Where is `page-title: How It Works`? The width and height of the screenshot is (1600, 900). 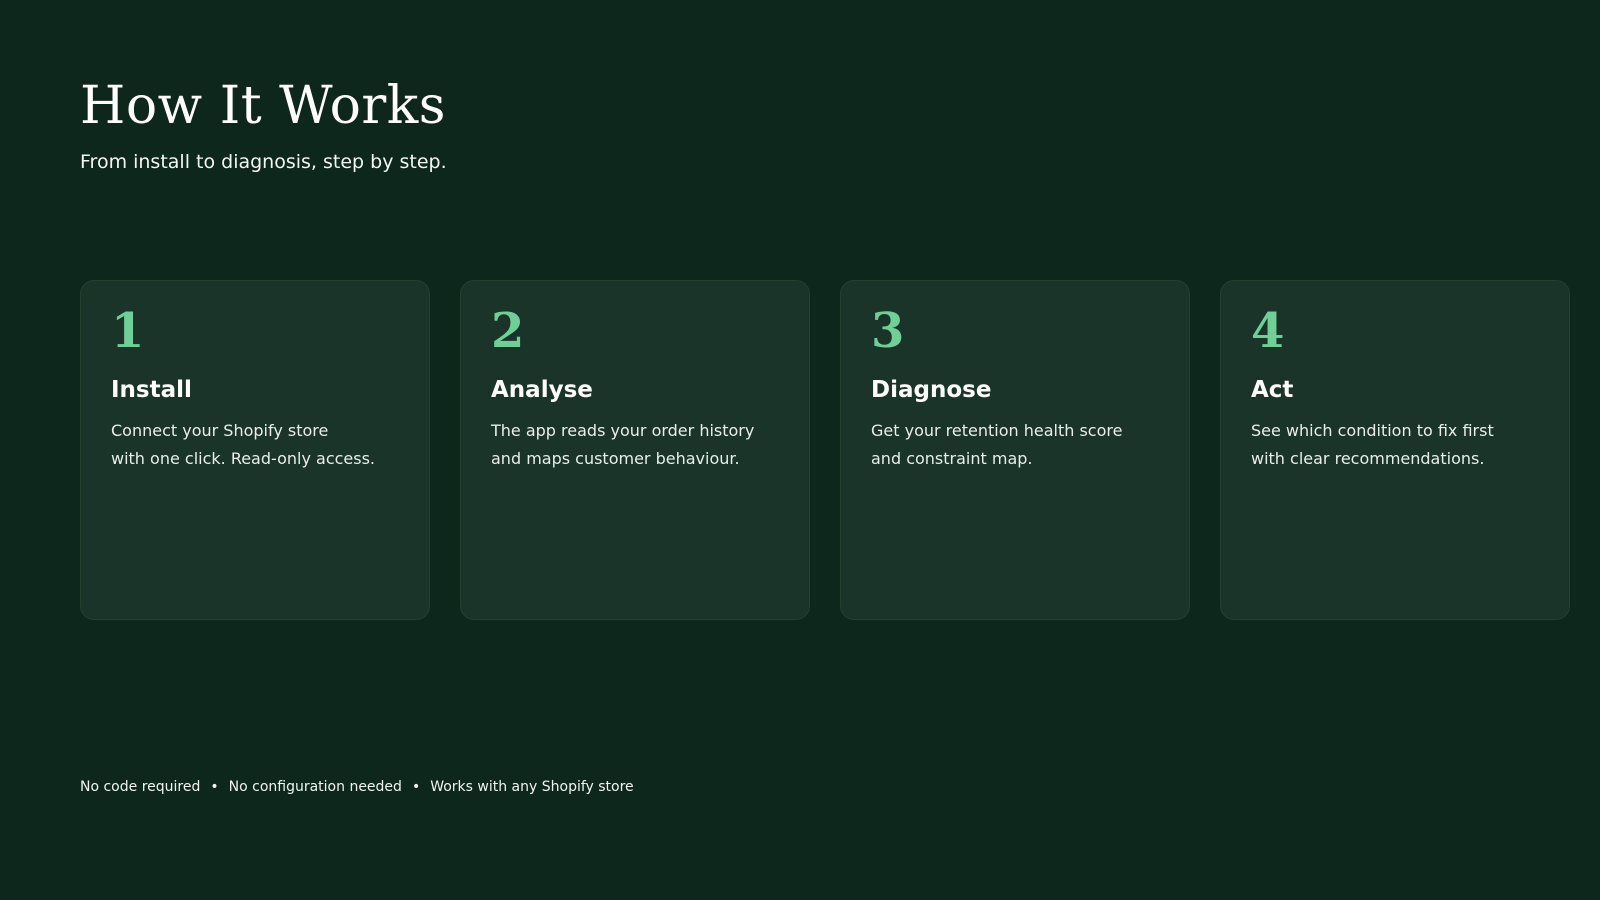 page-title: How It Works is located at coordinates (263, 106).